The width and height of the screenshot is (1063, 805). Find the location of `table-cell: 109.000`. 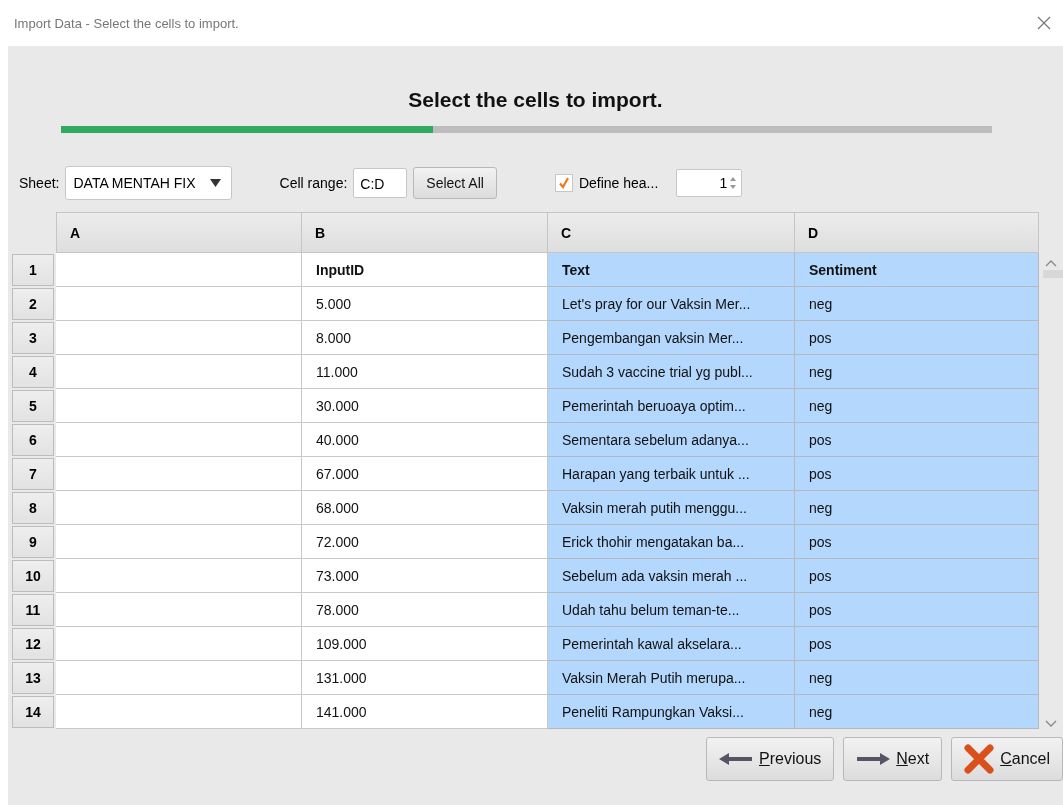

table-cell: 109.000 is located at coordinates (425, 644).